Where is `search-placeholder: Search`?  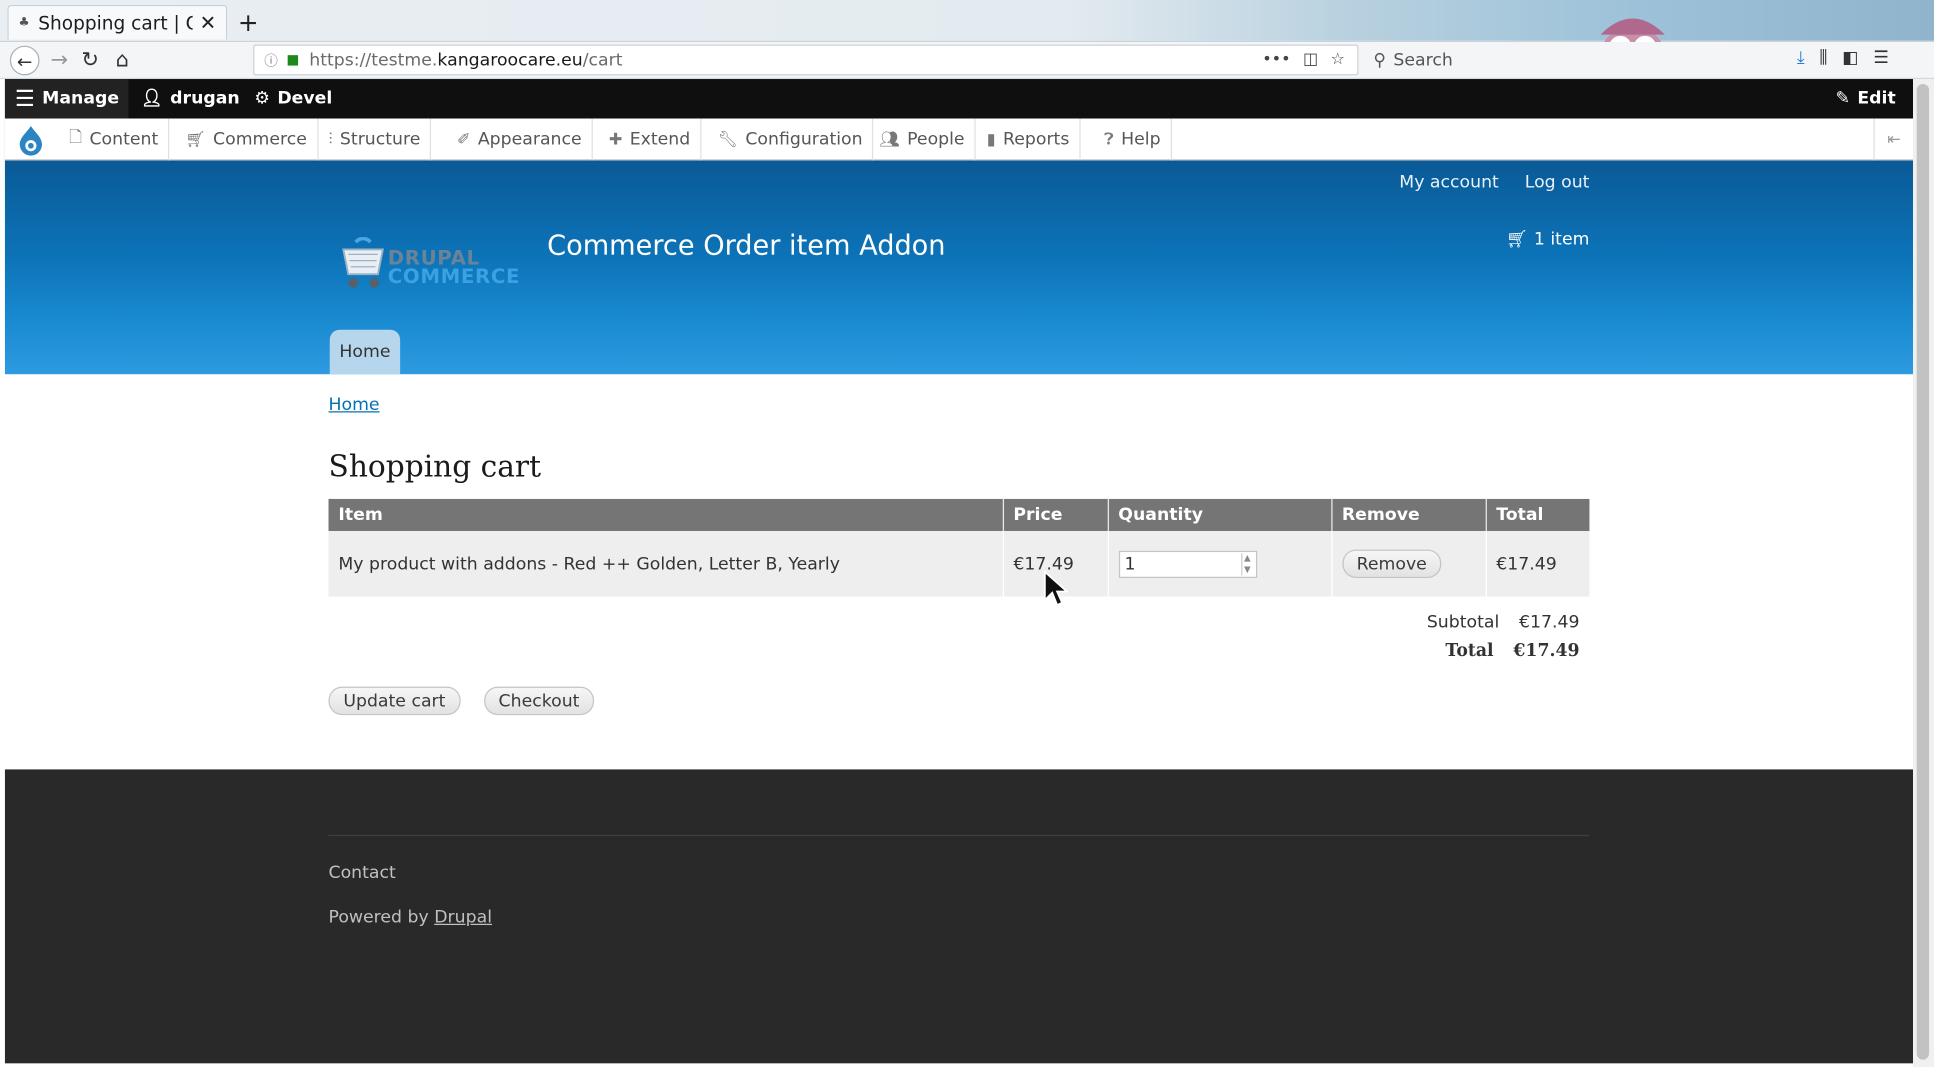
search-placeholder: Search is located at coordinates (1423, 60).